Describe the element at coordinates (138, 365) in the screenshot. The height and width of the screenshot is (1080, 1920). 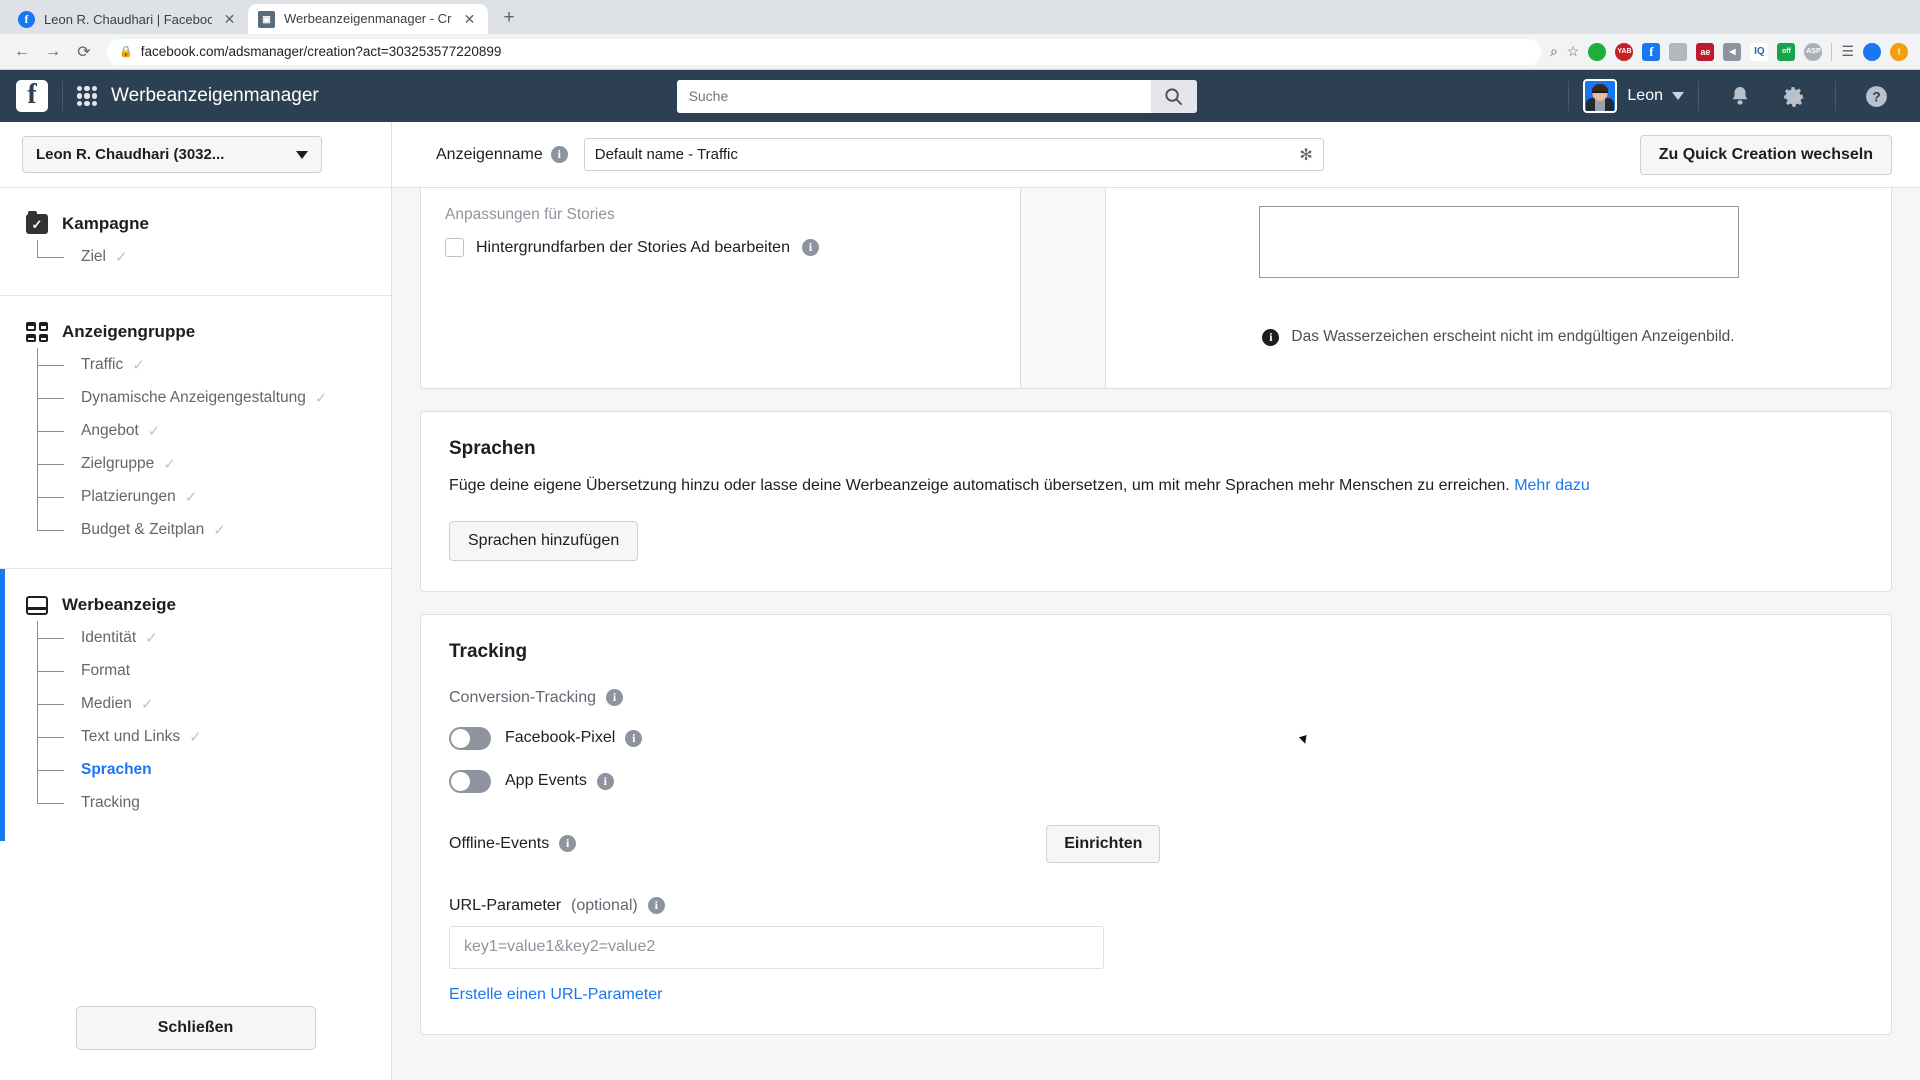
I see `check-icon: ✓` at that location.